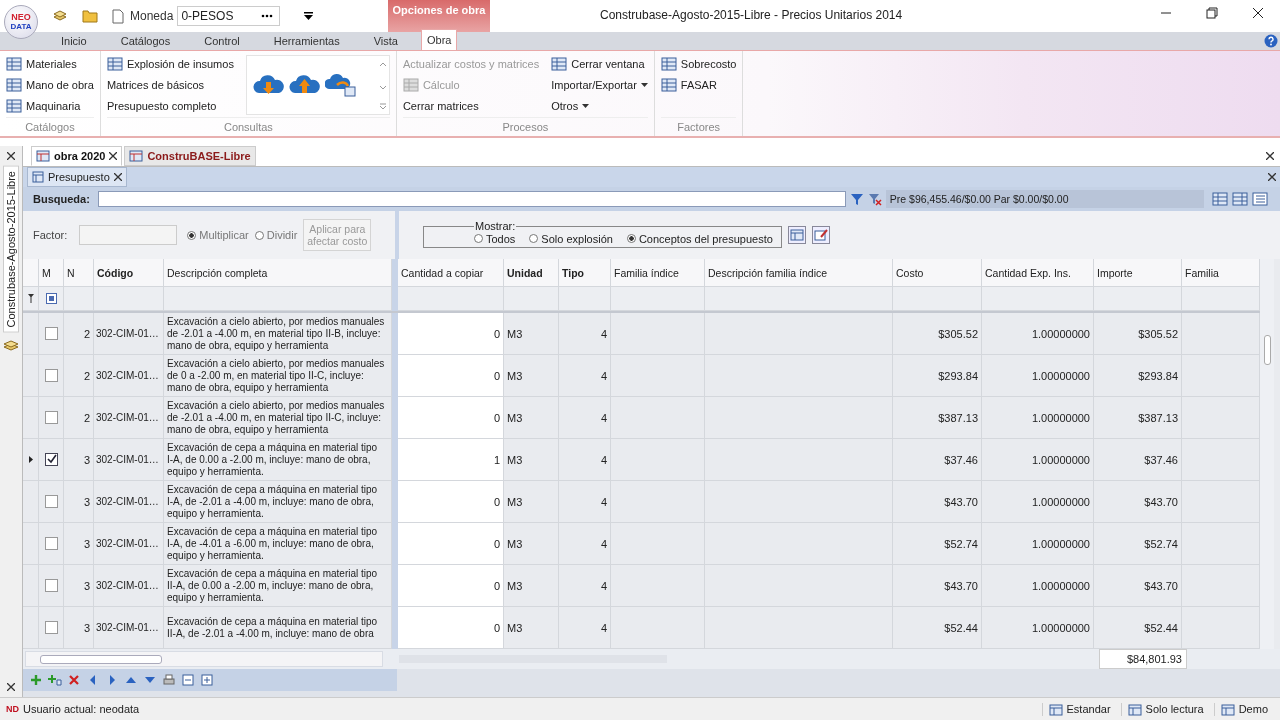 The image size is (1280, 720). I want to click on table-cell: $387.13, so click(937, 418).